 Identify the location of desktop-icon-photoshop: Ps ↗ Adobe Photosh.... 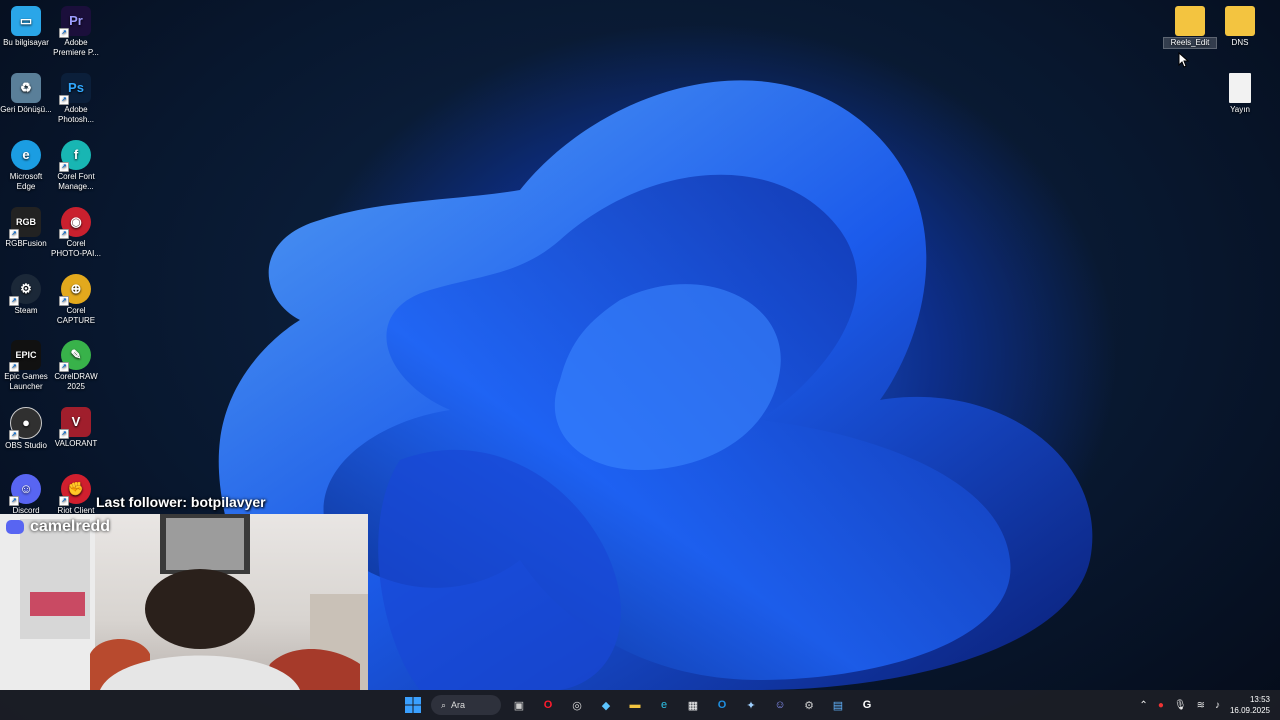
(76, 99).